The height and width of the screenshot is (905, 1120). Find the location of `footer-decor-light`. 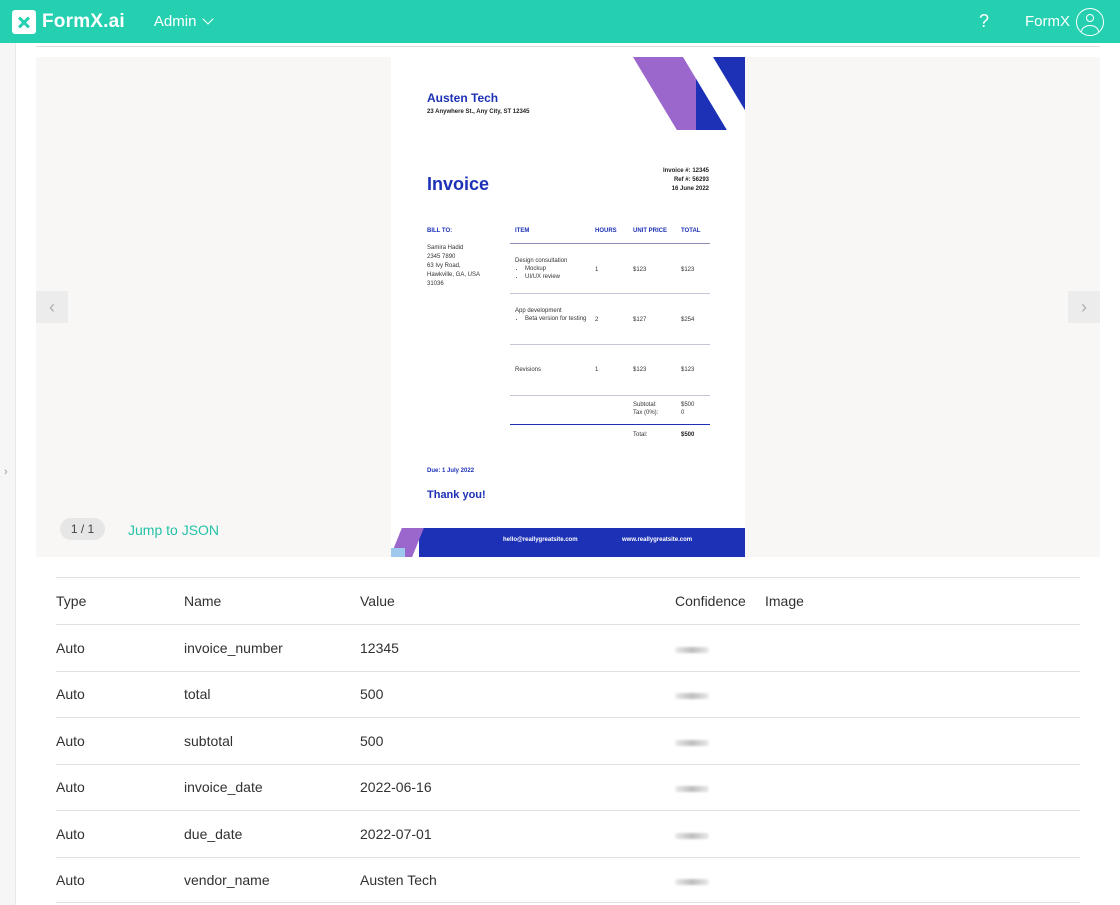

footer-decor-light is located at coordinates (398, 552).